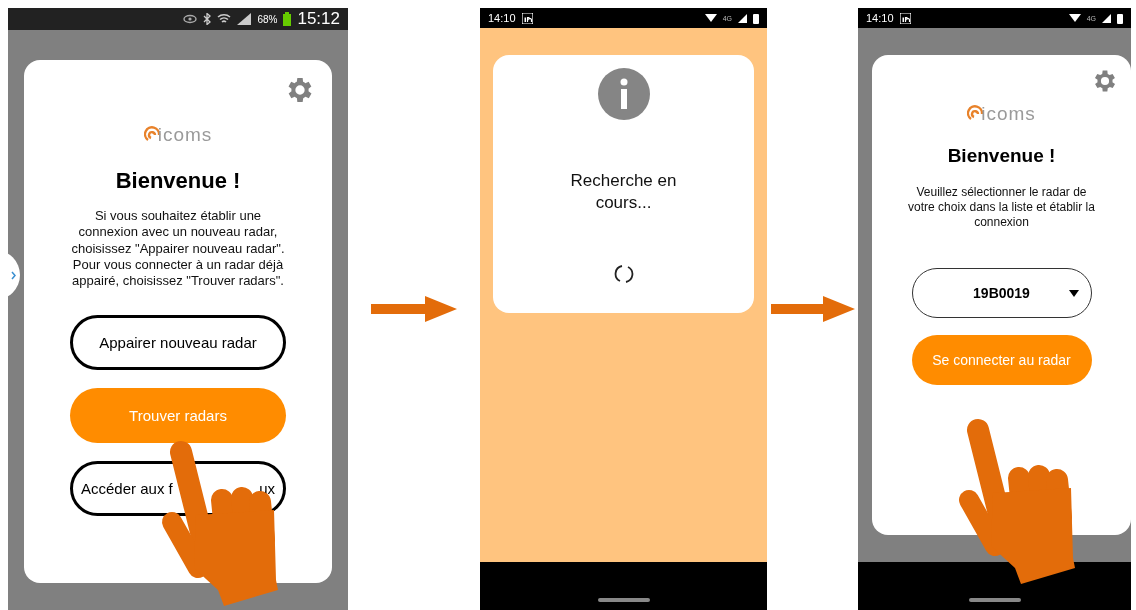  What do you see at coordinates (178, 343) in the screenshot?
I see `menu-button: Appairer nouveau radar` at bounding box center [178, 343].